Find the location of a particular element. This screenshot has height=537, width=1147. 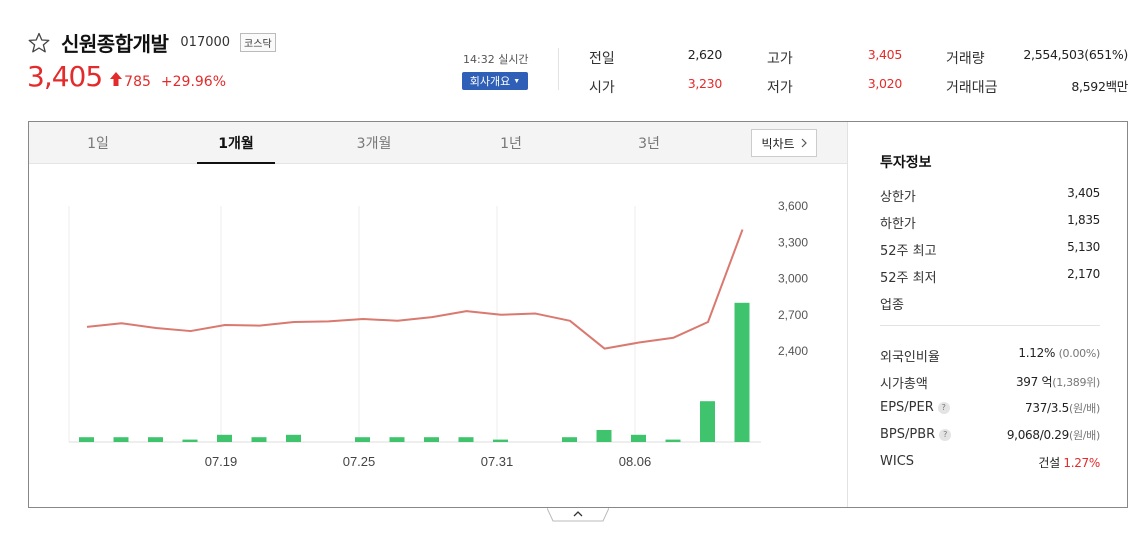

x-tick-label: 08.06 is located at coordinates (635, 461).